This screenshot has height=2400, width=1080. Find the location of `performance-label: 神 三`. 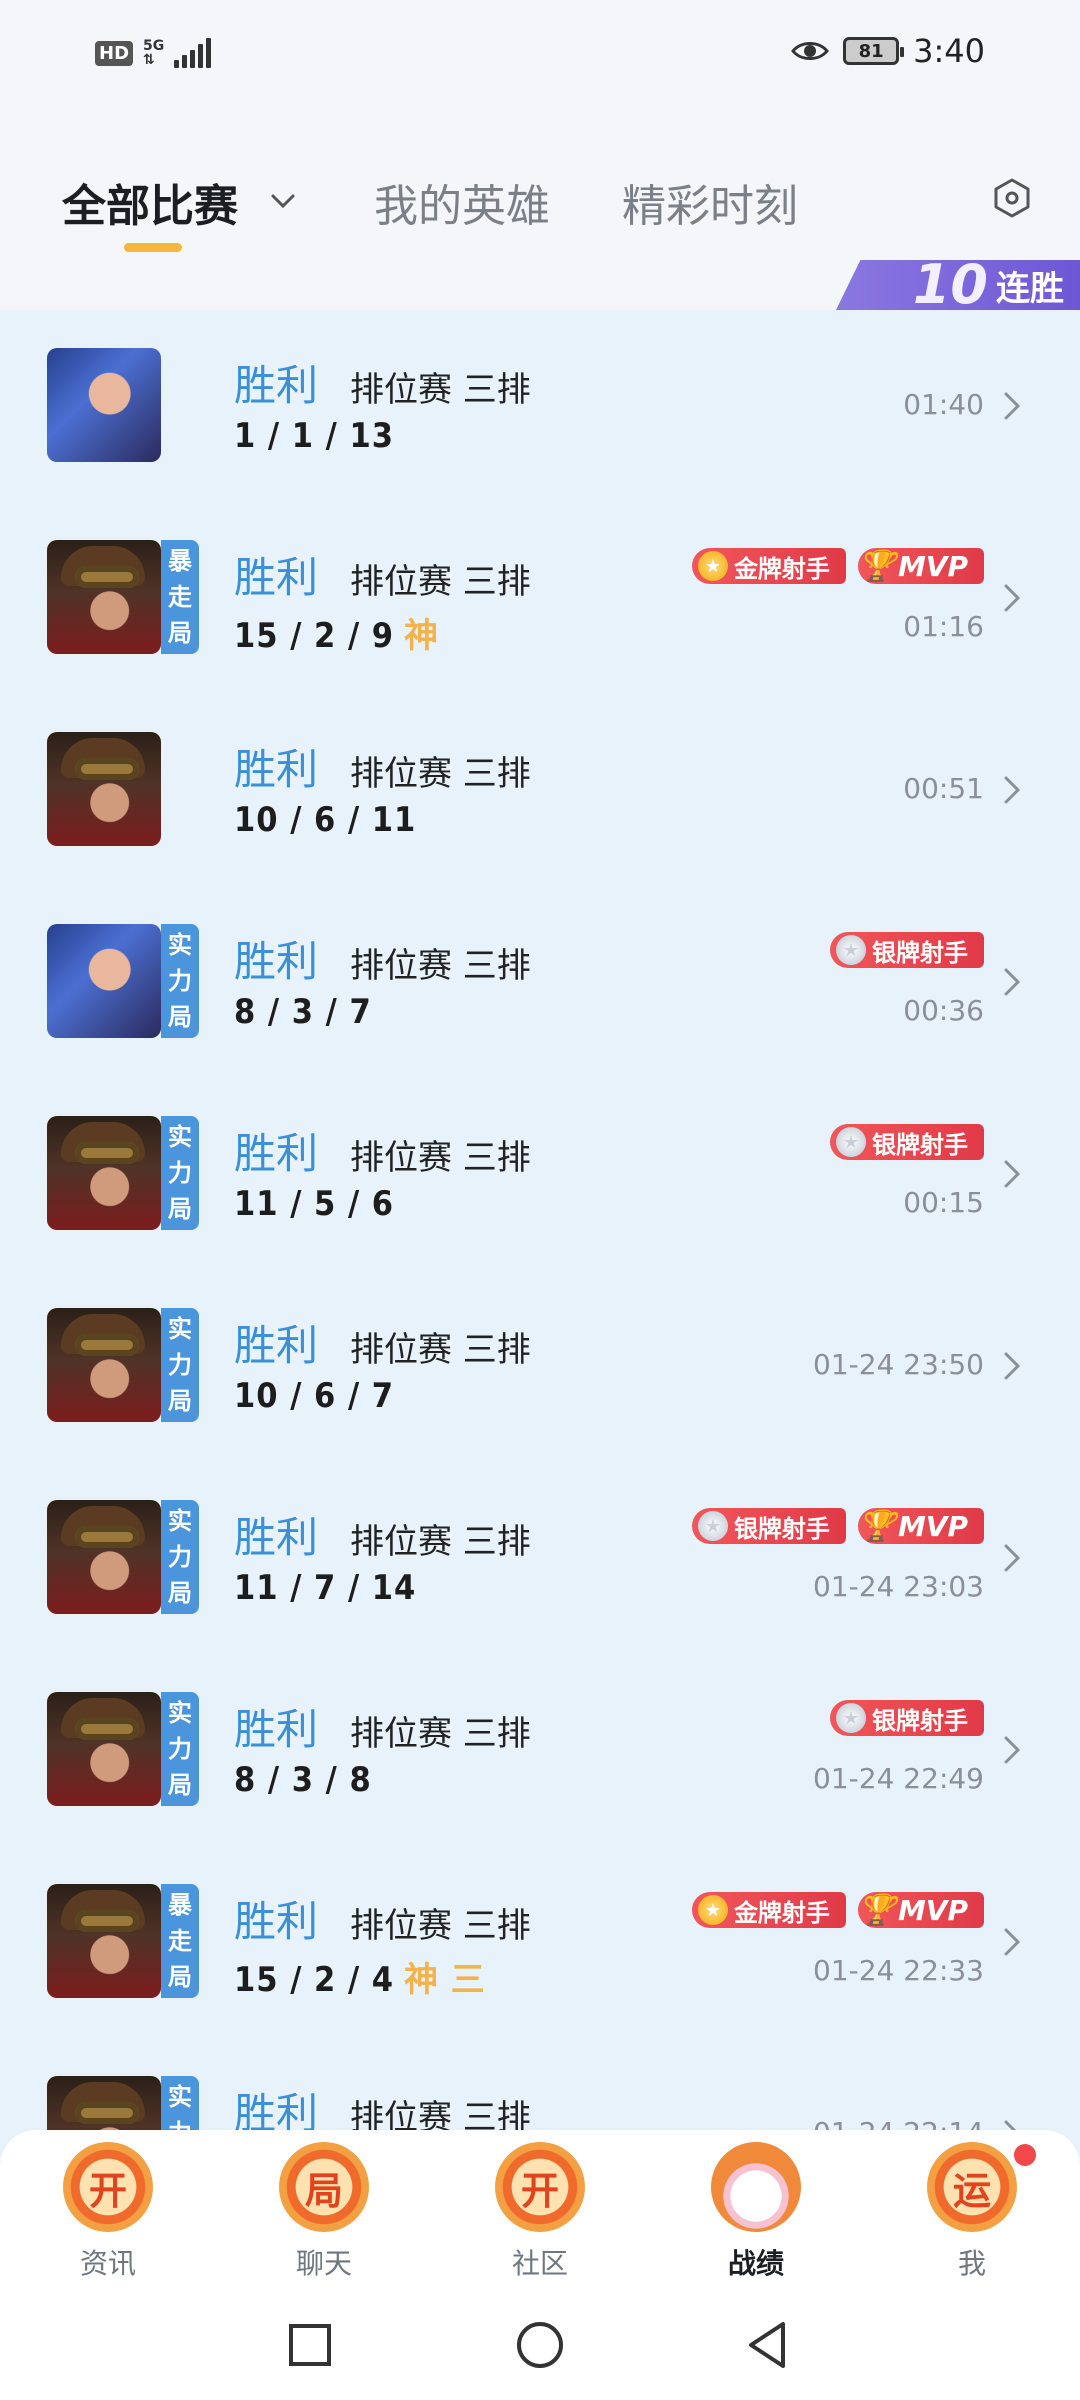

performance-label: 神 三 is located at coordinates (445, 1980).